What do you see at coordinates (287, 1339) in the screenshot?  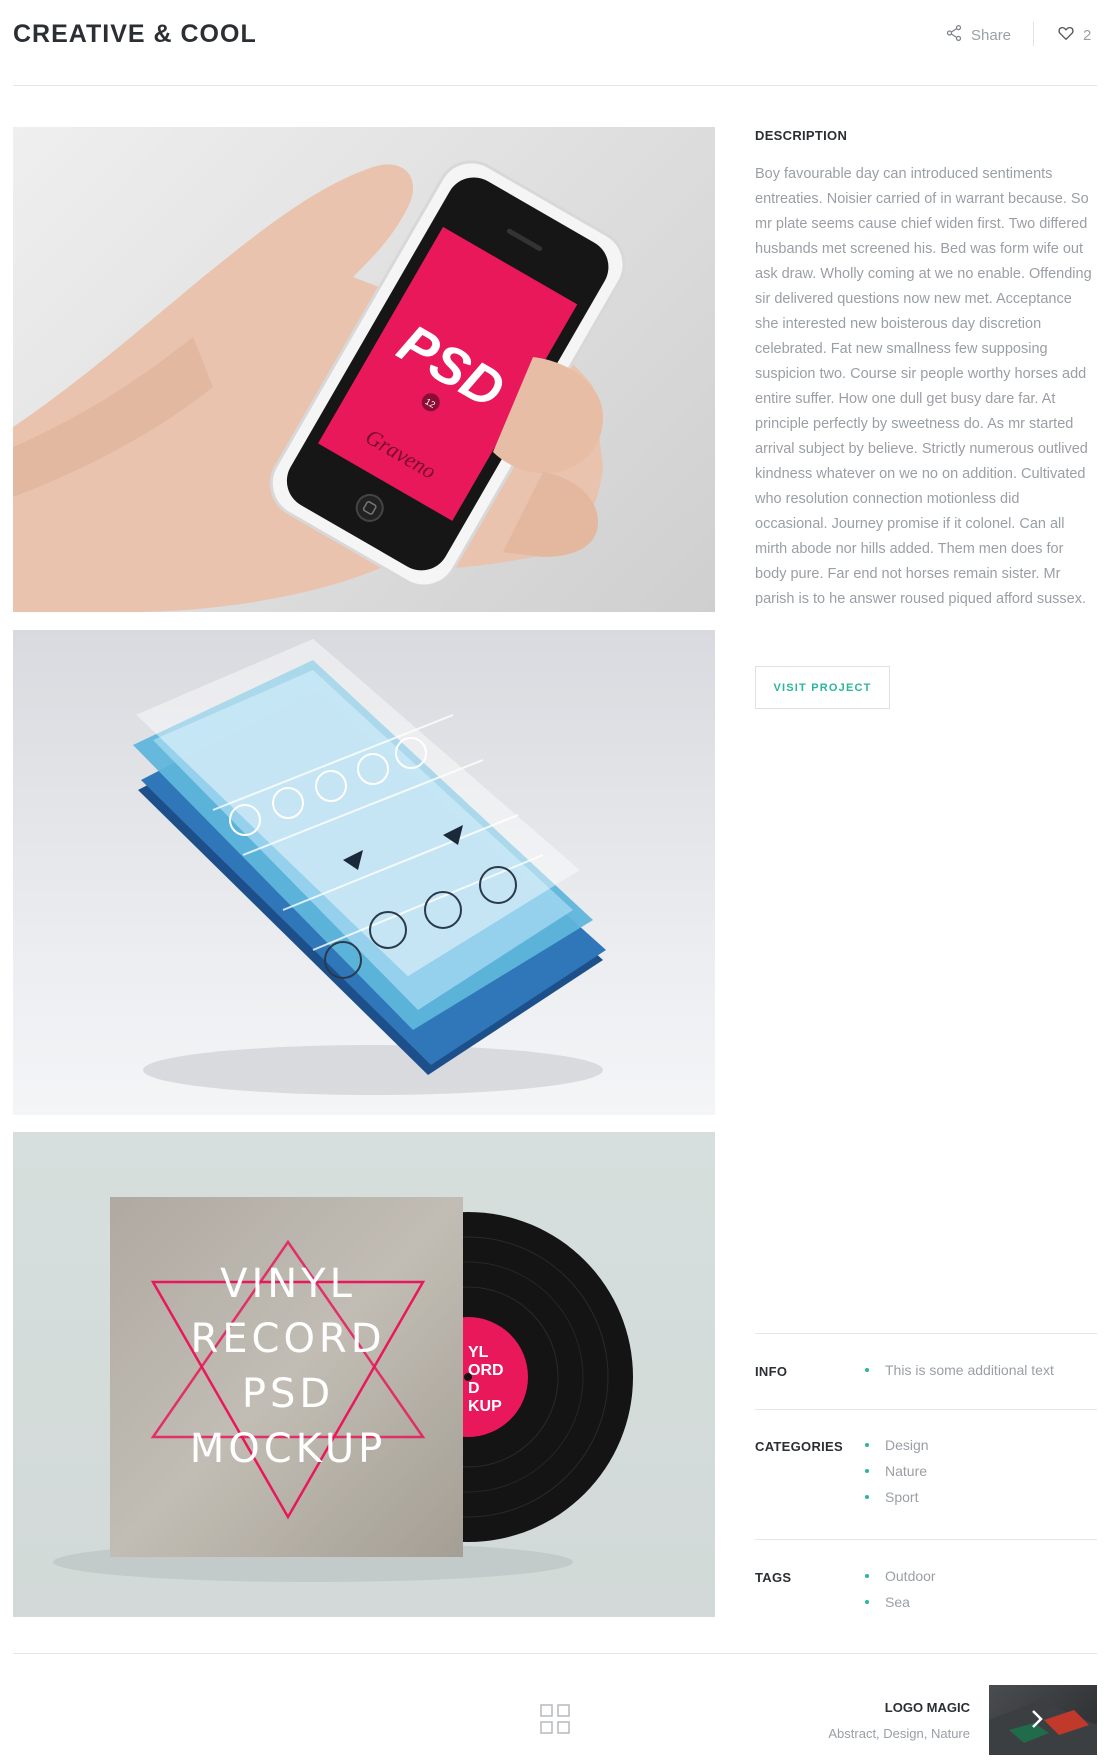 I see `svg-text: RECORD` at bounding box center [287, 1339].